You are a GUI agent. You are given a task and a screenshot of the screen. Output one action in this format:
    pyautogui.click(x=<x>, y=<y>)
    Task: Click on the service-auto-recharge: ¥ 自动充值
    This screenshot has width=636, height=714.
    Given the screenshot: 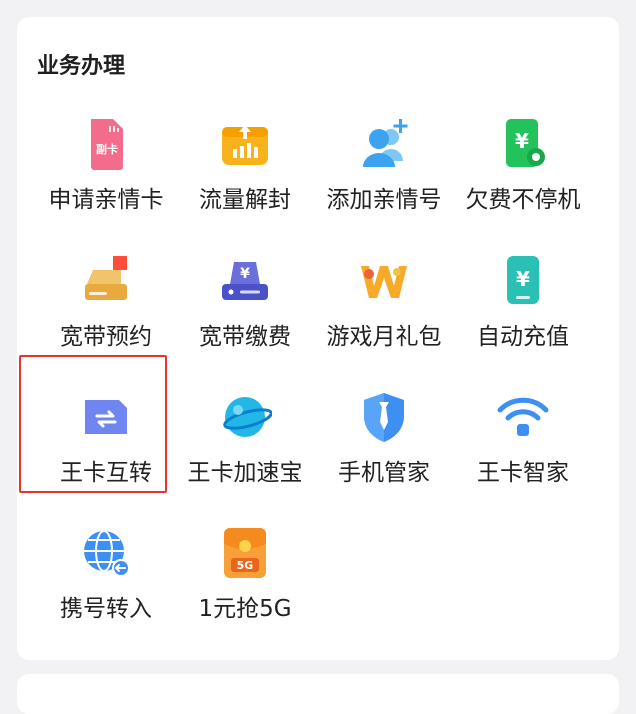 What is the action you would take?
    pyautogui.click(x=523, y=320)
    